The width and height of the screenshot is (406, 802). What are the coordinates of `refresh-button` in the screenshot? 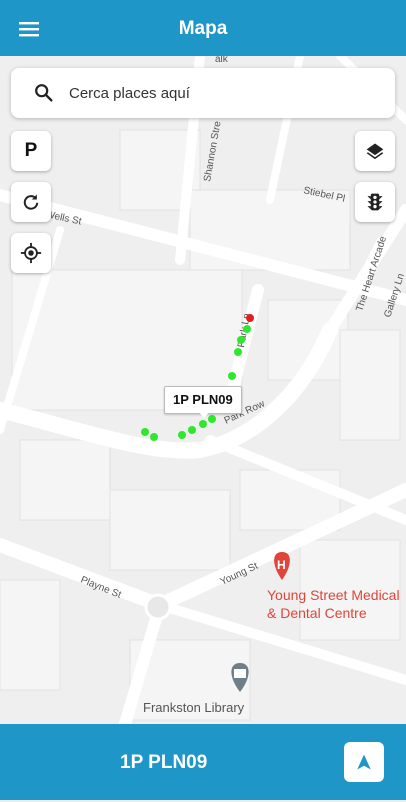 It's located at (31, 202).